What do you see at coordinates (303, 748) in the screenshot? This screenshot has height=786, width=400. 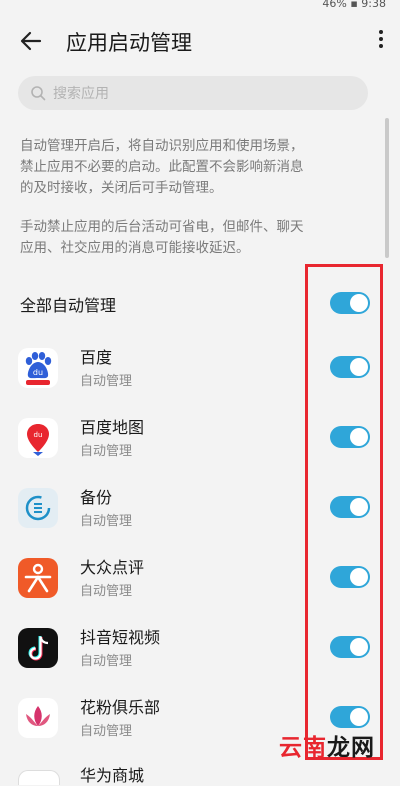 I see `watermark-text: 云南` at bounding box center [303, 748].